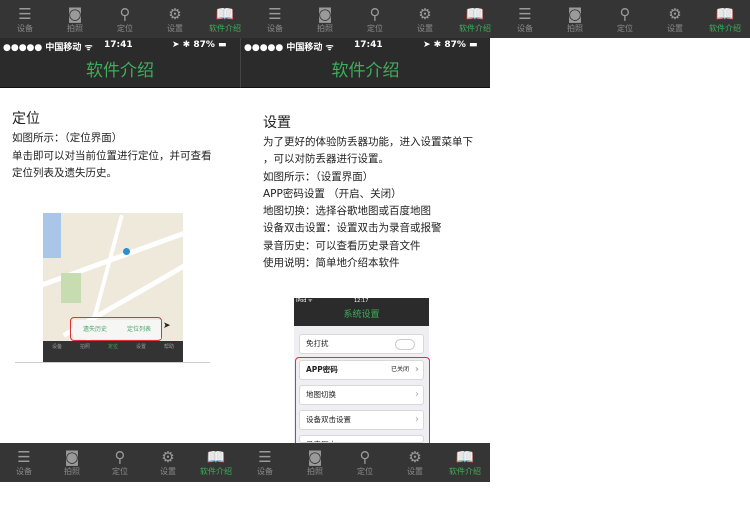  I want to click on settings-row: 免打扰, so click(361, 344).